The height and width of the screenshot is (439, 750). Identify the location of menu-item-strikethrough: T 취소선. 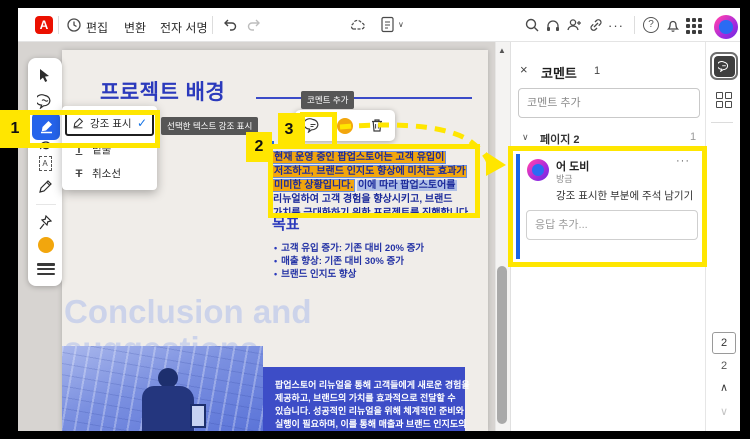
(96, 173).